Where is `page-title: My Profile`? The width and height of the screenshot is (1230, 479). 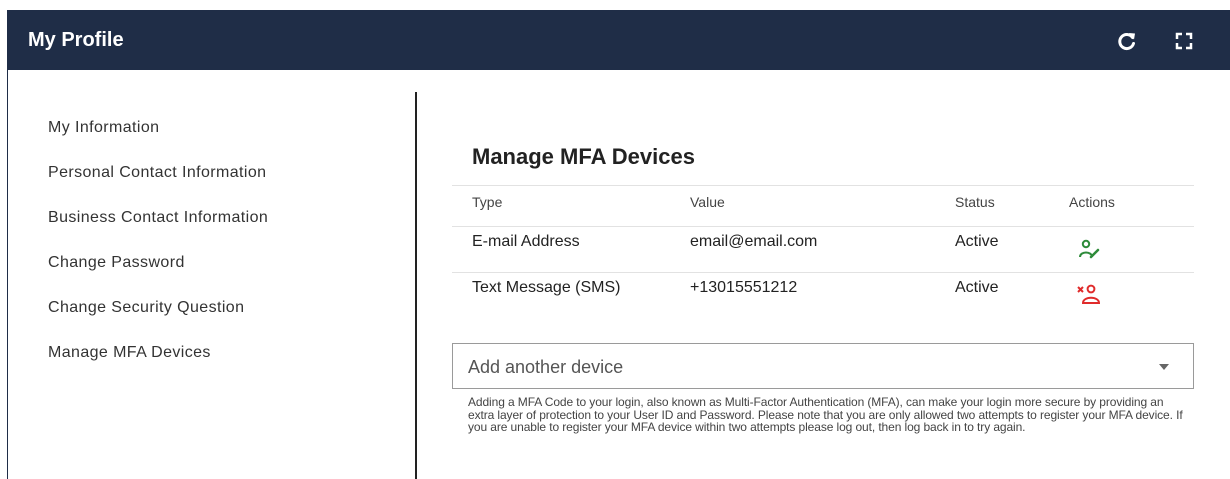 page-title: My Profile is located at coordinates (76, 40).